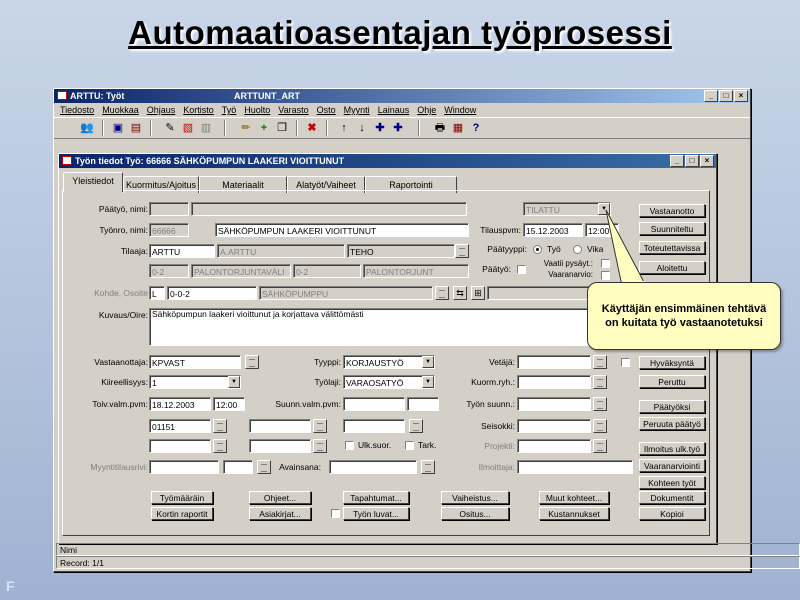  Describe the element at coordinates (672, 362) in the screenshot. I see `hyvaksynta-button: Hyväksyntä` at that location.